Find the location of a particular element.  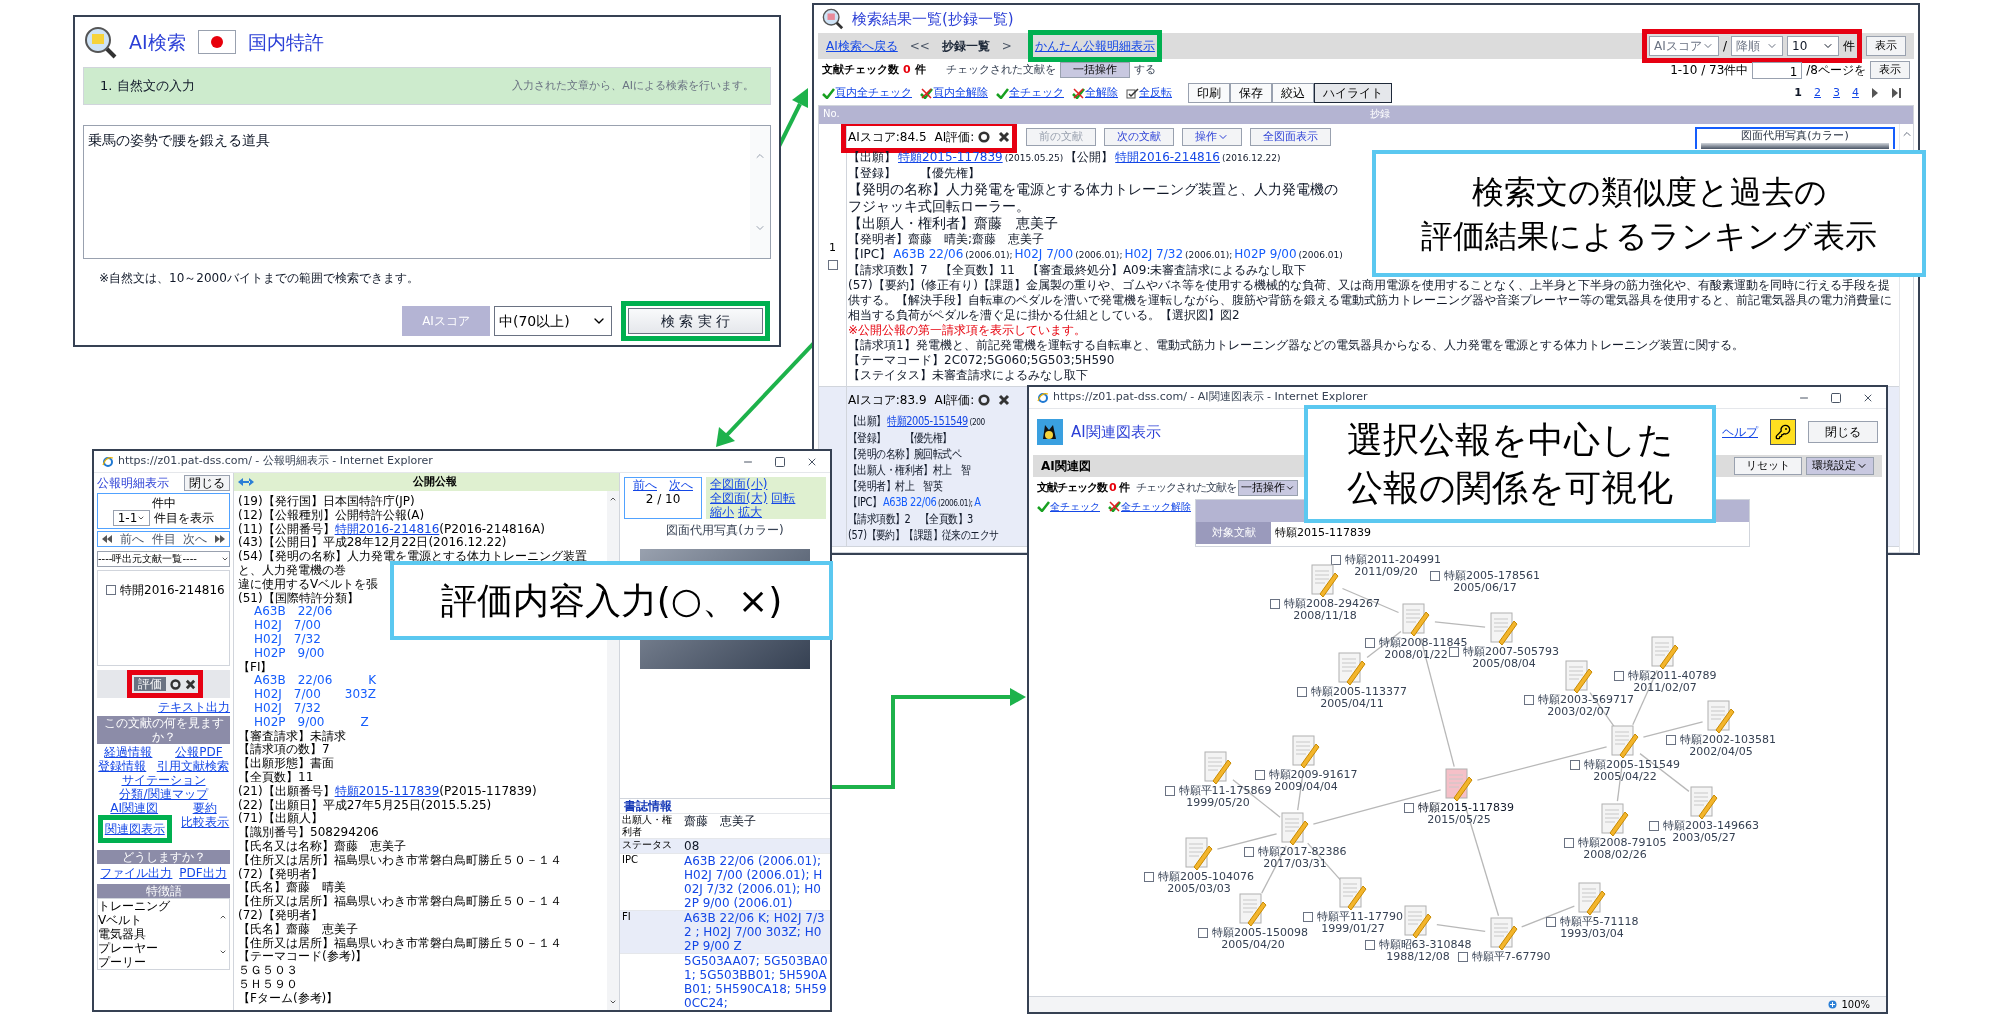

menu-link: ファイル出力 is located at coordinates (136, 873).